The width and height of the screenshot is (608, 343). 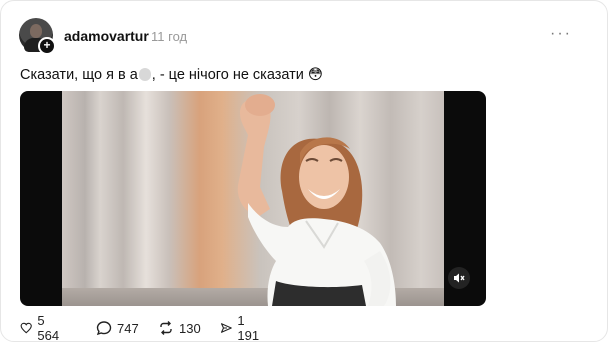 What do you see at coordinates (128, 328) in the screenshot?
I see `comments-count: 747` at bounding box center [128, 328].